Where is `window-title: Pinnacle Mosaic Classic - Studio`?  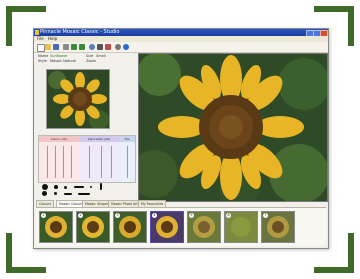 window-title: Pinnacle Mosaic Classic - Studio is located at coordinates (80, 32).